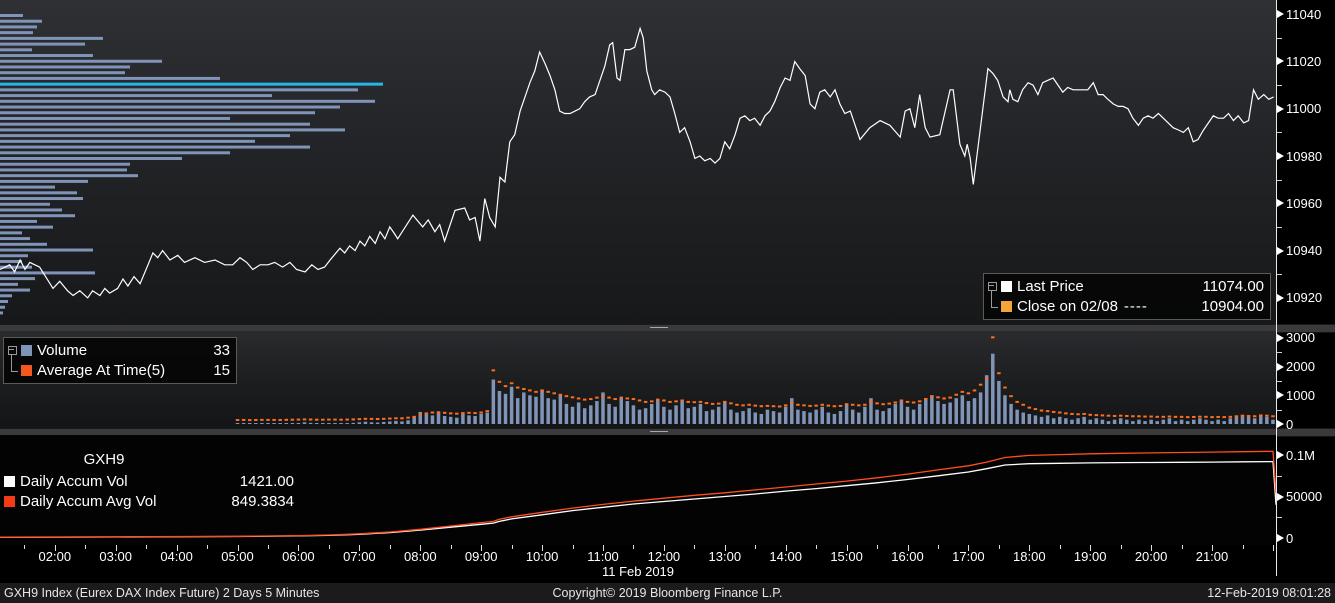  I want to click on y-axis-tick-label: 10980, so click(1299, 156).